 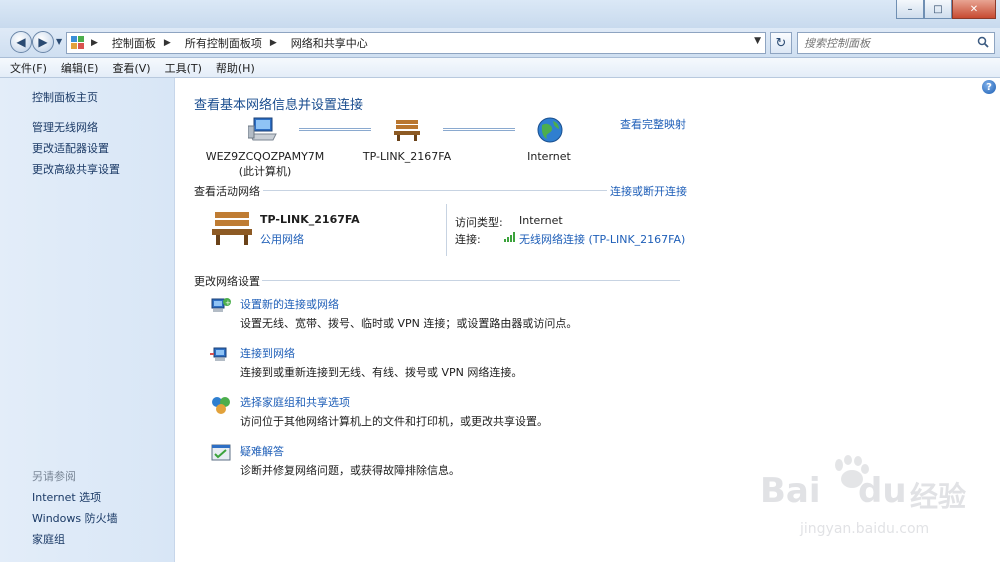 What do you see at coordinates (80, 68) in the screenshot?
I see `menu-edit: 编辑(E)` at bounding box center [80, 68].